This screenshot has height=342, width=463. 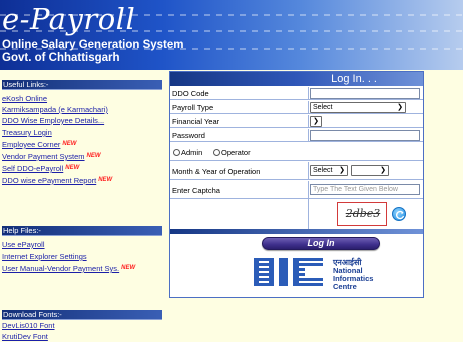 I want to click on link-self-ddo-epayroll: Self DDO-ePayroll NEW, so click(x=40, y=168).